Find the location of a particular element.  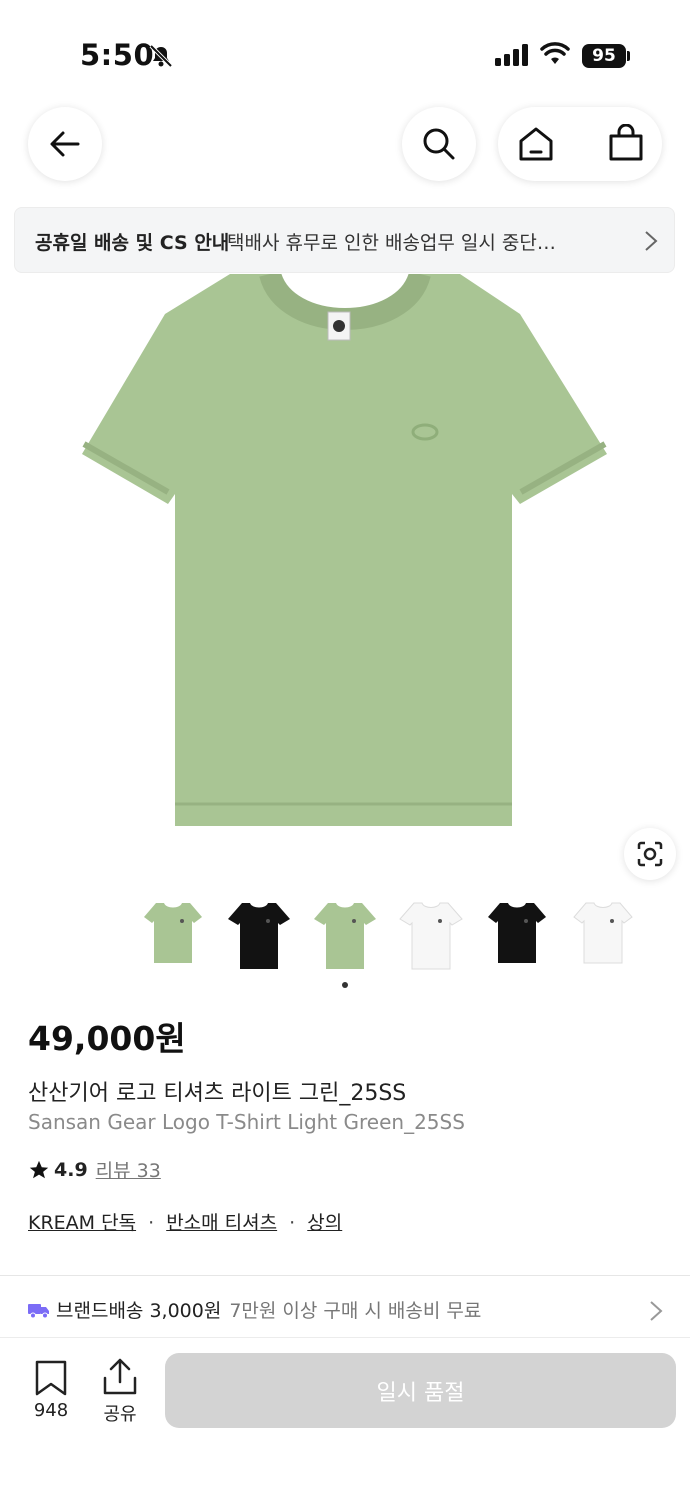

lens-search-button is located at coordinates (650, 854).